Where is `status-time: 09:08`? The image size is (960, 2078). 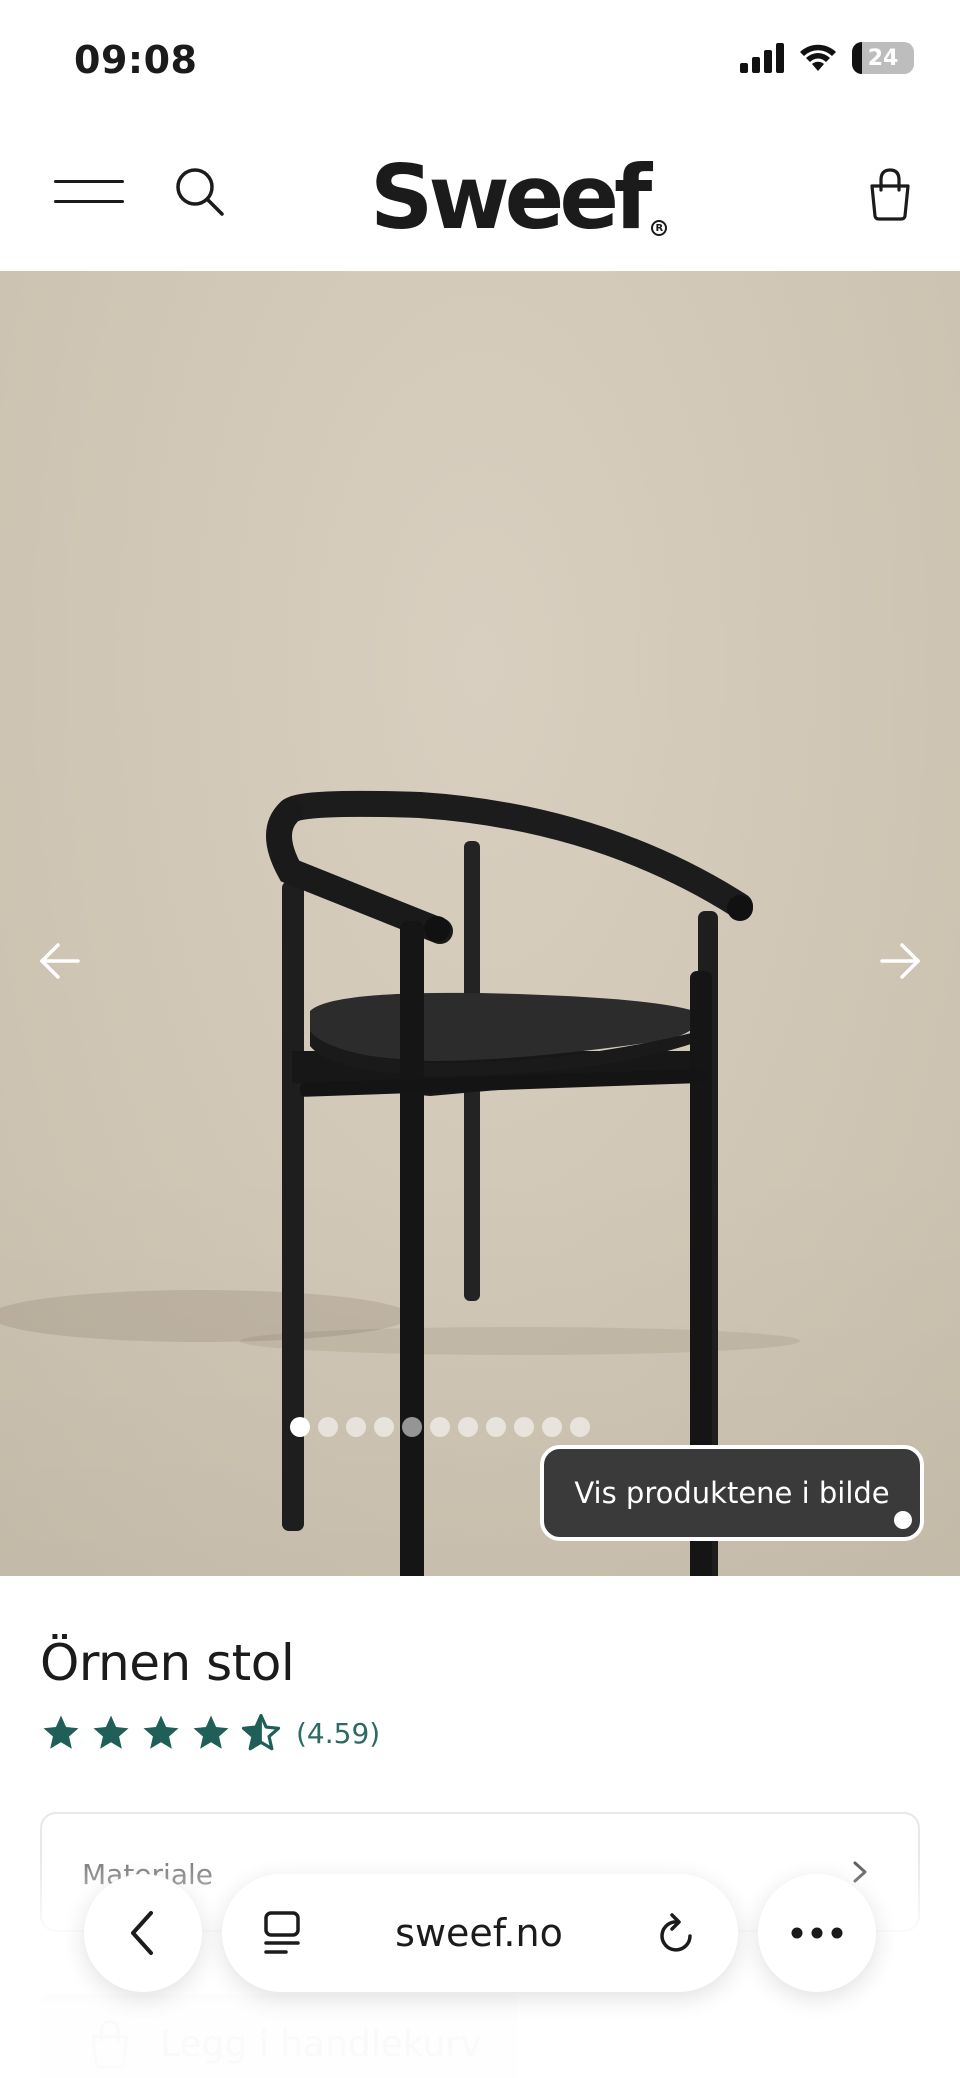
status-time: 09:08 is located at coordinates (136, 60).